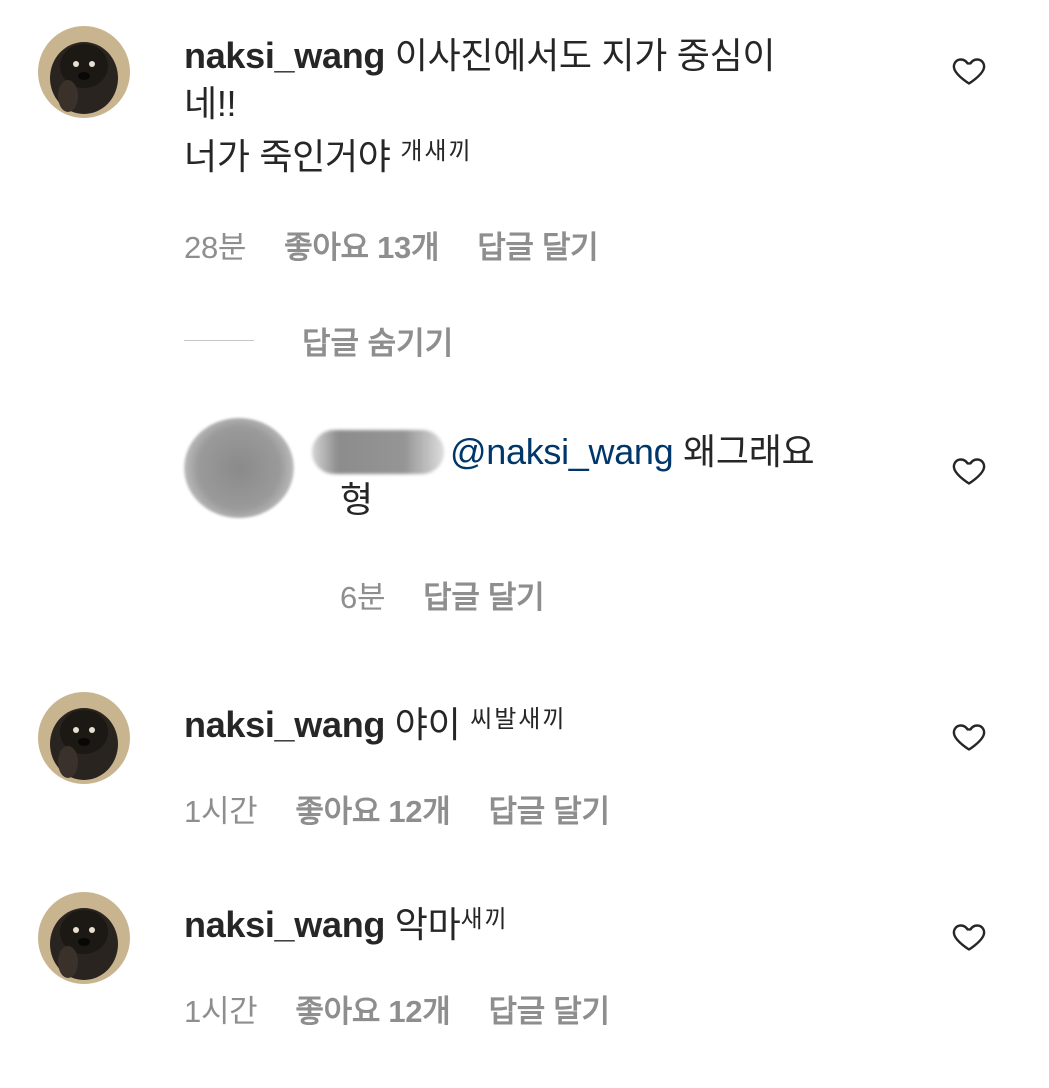 The width and height of the screenshot is (1049, 1088). I want to click on comment-text-line: 이사진에서도 지가 중심이, so click(580, 55).